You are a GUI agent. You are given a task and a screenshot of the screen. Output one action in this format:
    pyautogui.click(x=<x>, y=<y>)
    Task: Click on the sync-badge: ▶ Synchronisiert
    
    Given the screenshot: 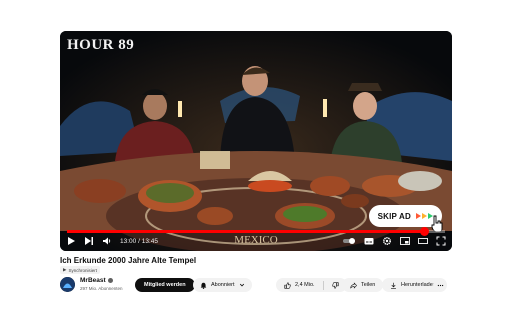 What is the action you would take?
    pyautogui.click(x=80, y=270)
    